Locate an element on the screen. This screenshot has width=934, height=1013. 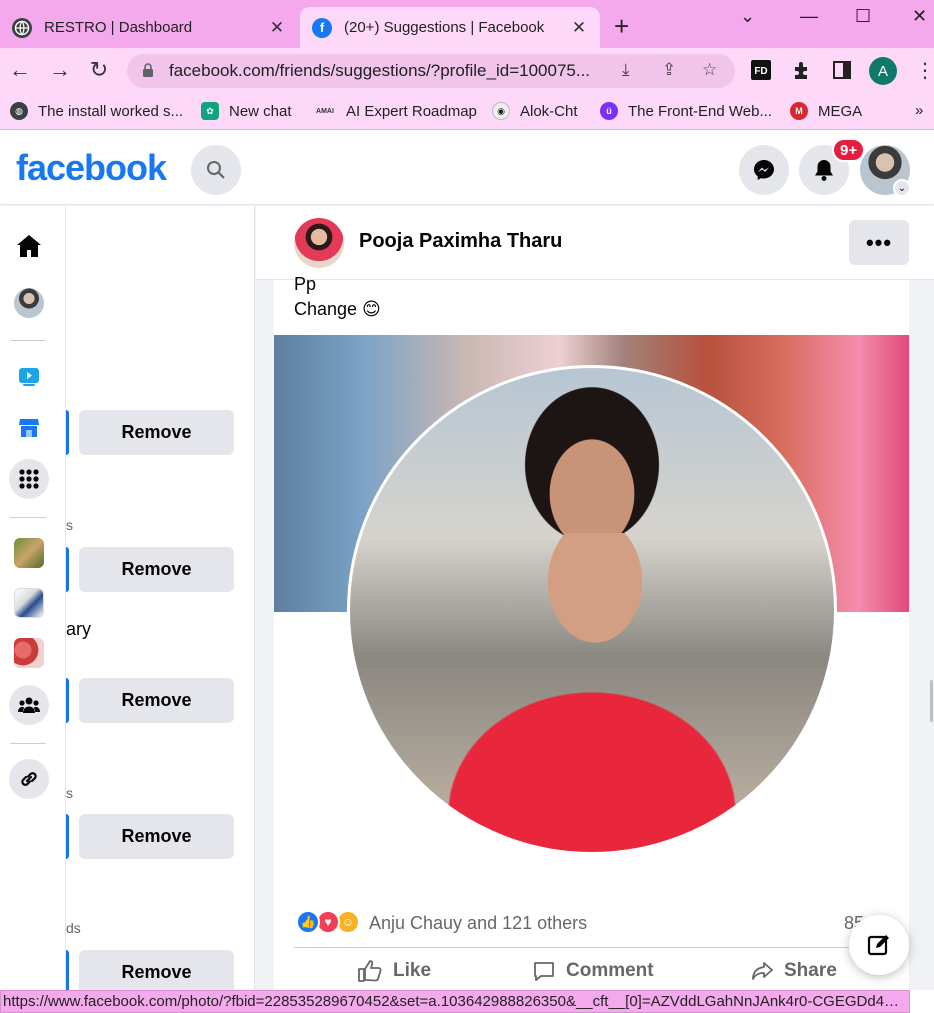
bookmark-item: ✿ New chat is located at coordinates (246, 111).